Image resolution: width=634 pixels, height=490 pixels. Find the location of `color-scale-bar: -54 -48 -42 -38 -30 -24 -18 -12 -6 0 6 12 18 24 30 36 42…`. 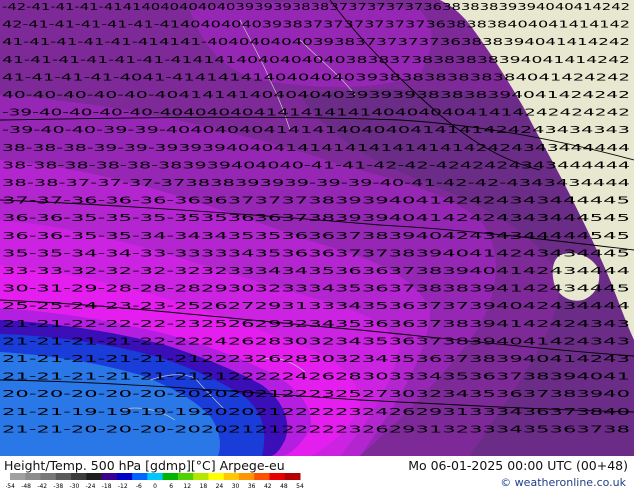

color-scale-bar: -54 -48 -42 -38 -30 -24 -18 -12 -6 0 6 12 18 24 30 36 42… is located at coordinates (155, 481).